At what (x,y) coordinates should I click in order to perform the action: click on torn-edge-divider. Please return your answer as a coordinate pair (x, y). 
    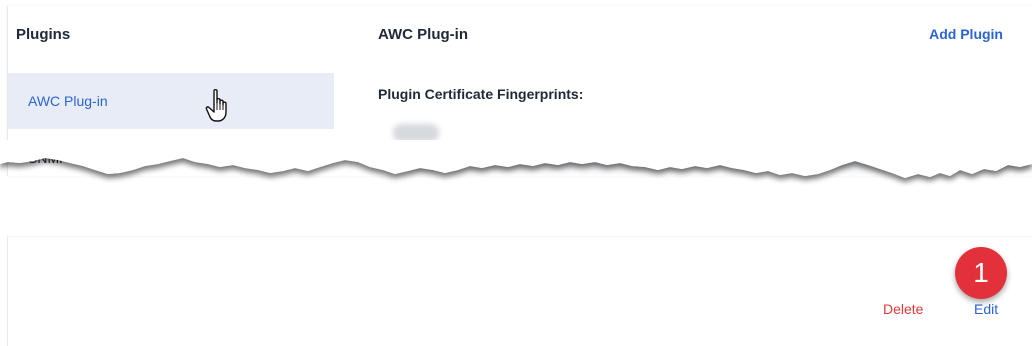
    Looking at the image, I should click on (516, 159).